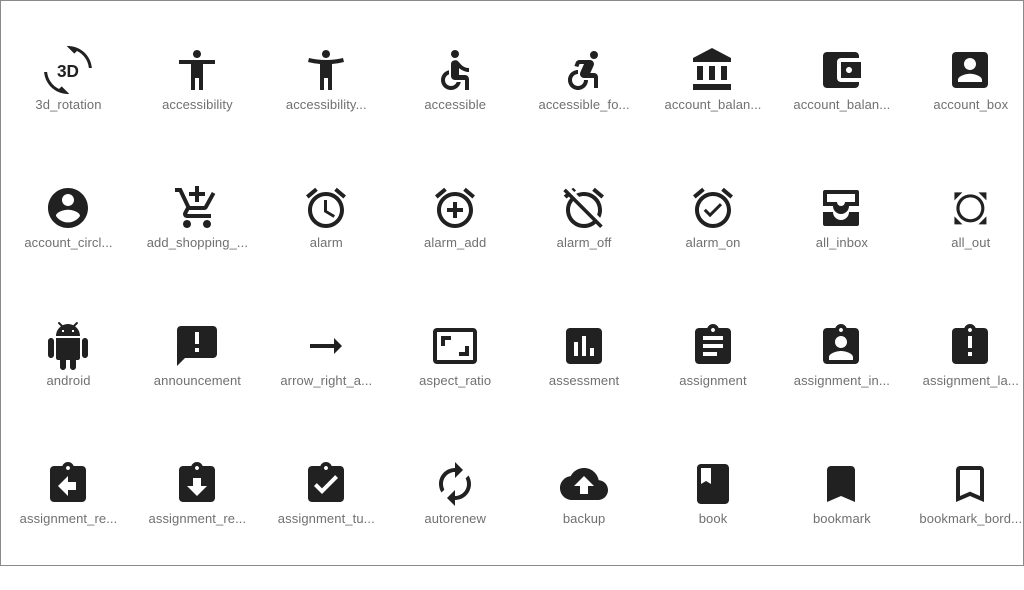  Describe the element at coordinates (712, 344) in the screenshot. I see `assignment-icon` at that location.